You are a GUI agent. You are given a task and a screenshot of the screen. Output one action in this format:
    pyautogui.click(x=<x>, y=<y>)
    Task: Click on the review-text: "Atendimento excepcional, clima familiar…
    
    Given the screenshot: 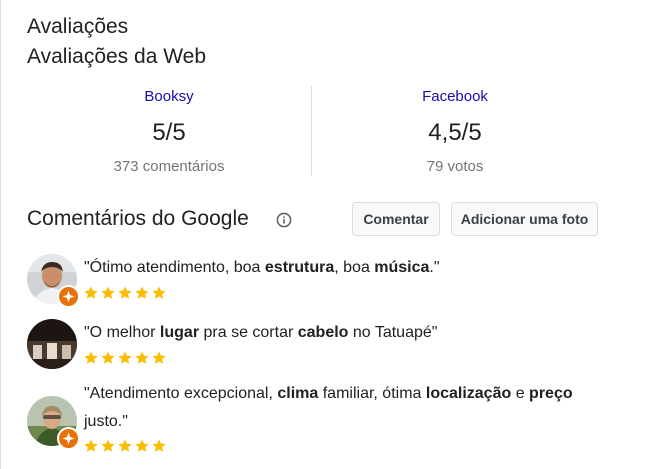 What is the action you would take?
    pyautogui.click(x=328, y=407)
    